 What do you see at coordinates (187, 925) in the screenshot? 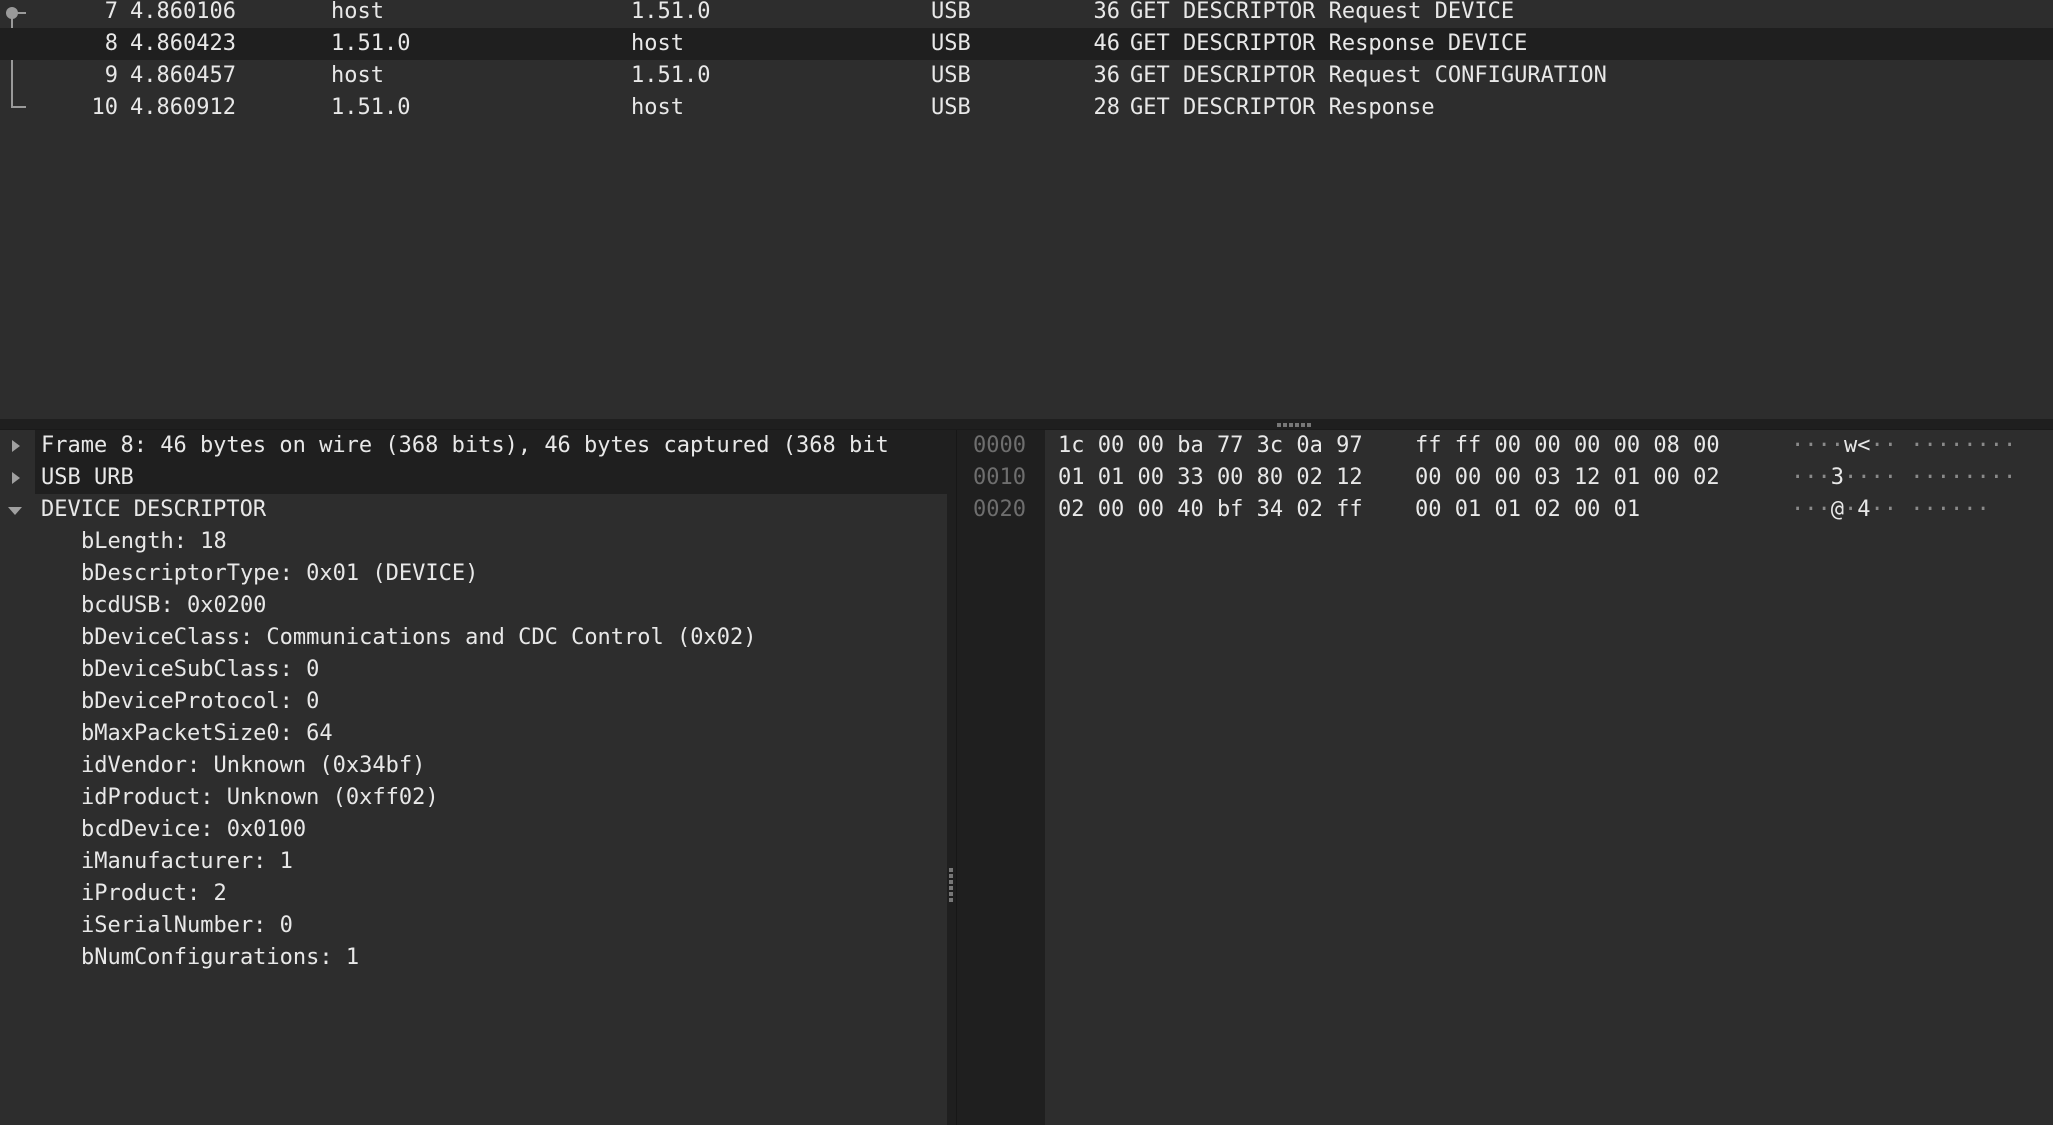
I see `field-label: iSerialNumber: 0` at bounding box center [187, 925].